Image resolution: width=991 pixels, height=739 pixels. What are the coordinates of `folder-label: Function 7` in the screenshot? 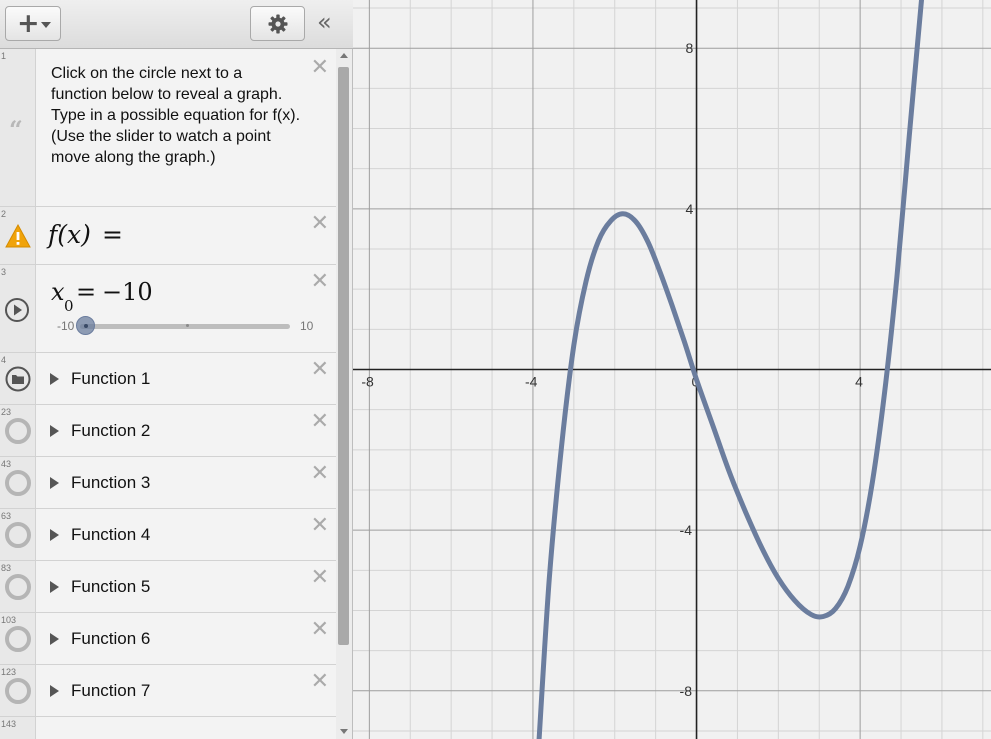 It's located at (110, 691).